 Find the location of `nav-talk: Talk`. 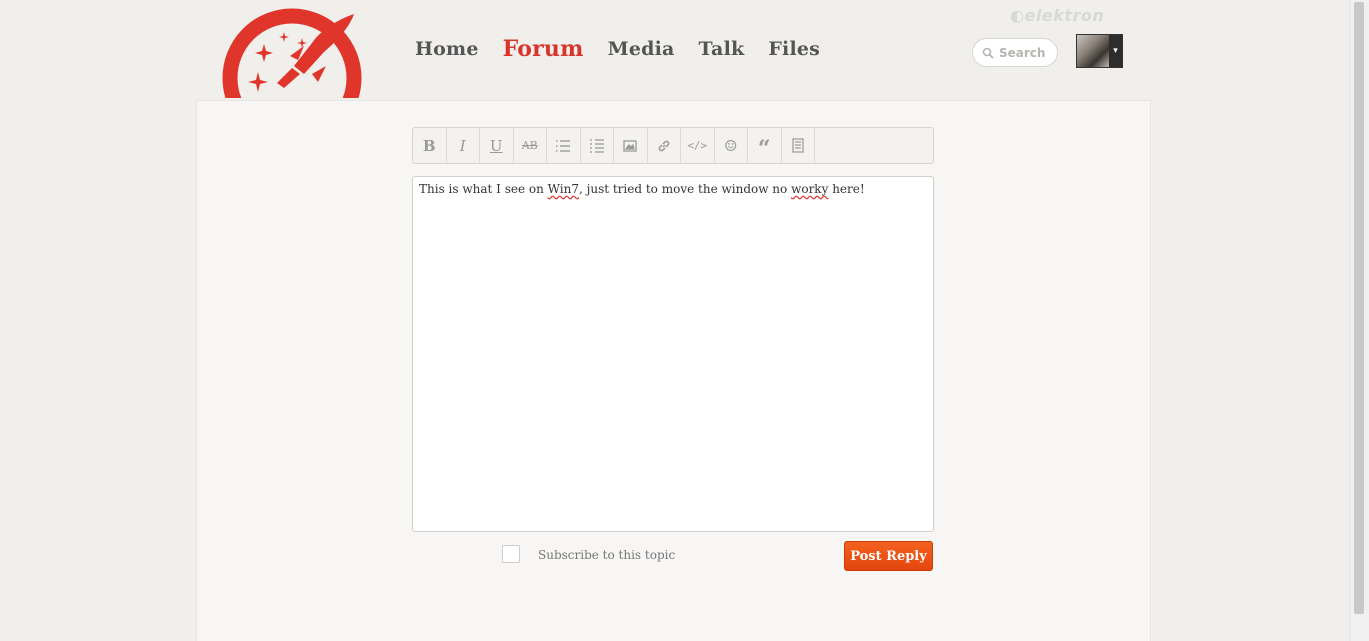

nav-talk: Talk is located at coordinates (722, 50).